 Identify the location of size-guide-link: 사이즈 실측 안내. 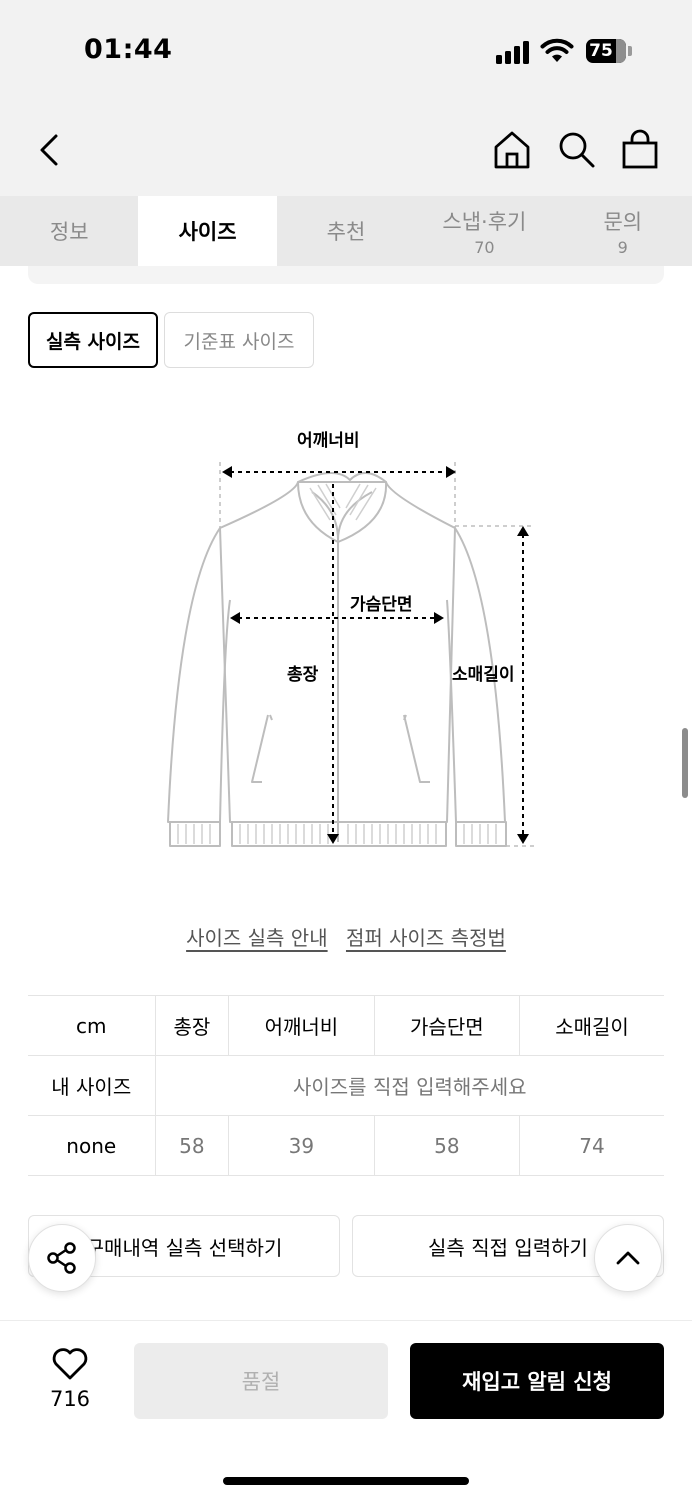
(257, 938).